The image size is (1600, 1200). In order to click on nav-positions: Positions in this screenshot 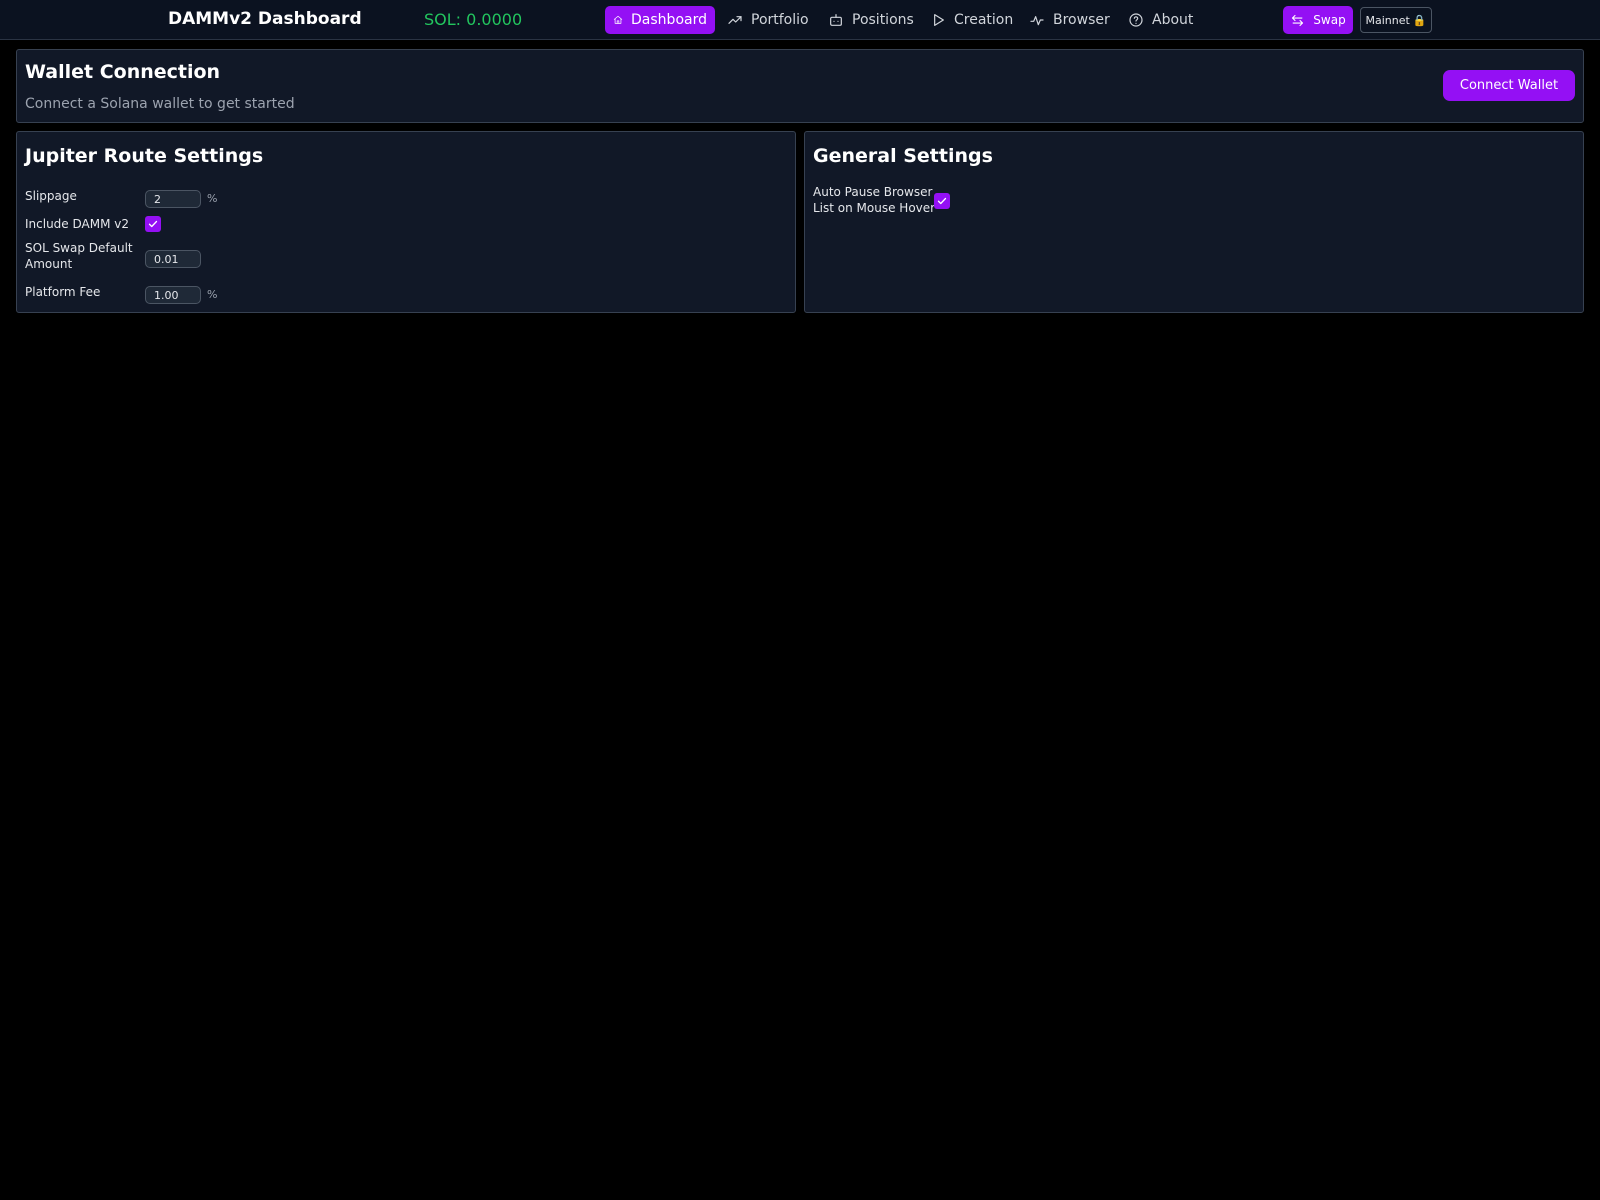, I will do `click(871, 20)`.